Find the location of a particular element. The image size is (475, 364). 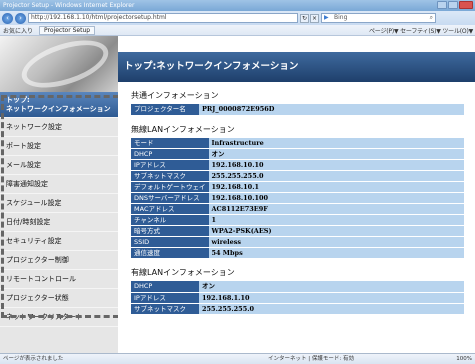

table-row: MACアドレス AC8112E73E9F is located at coordinates (297, 209).